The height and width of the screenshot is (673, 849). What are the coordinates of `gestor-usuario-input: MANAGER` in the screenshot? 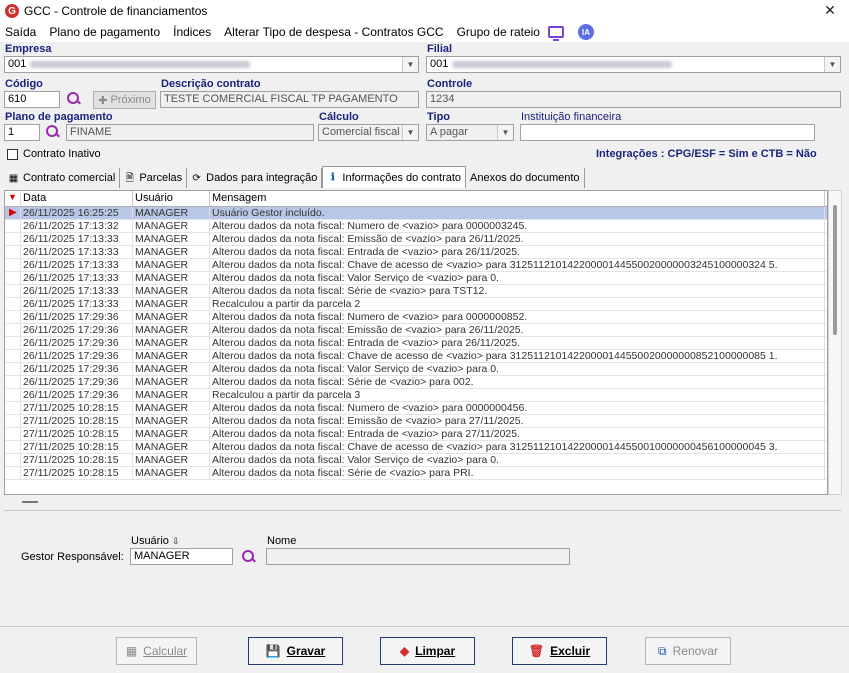 It's located at (181, 556).